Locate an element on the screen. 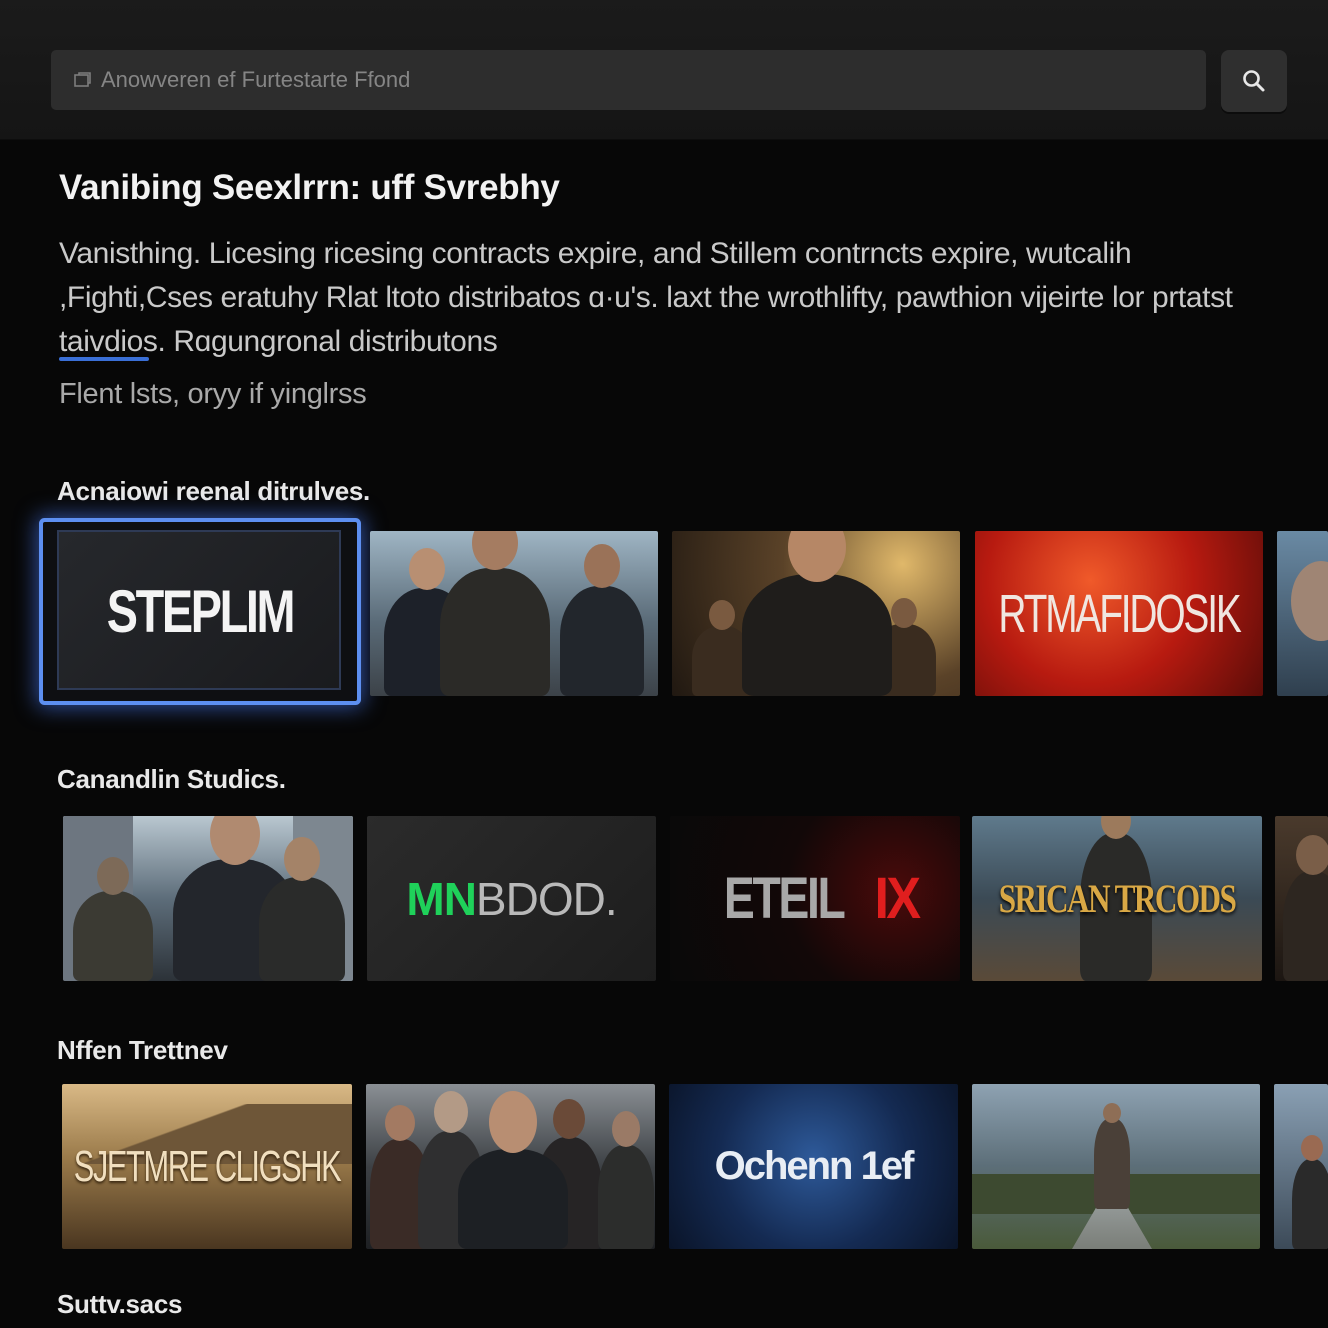 The height and width of the screenshot is (1328, 1328). row-title: Suttv.sacs is located at coordinates (120, 1304).